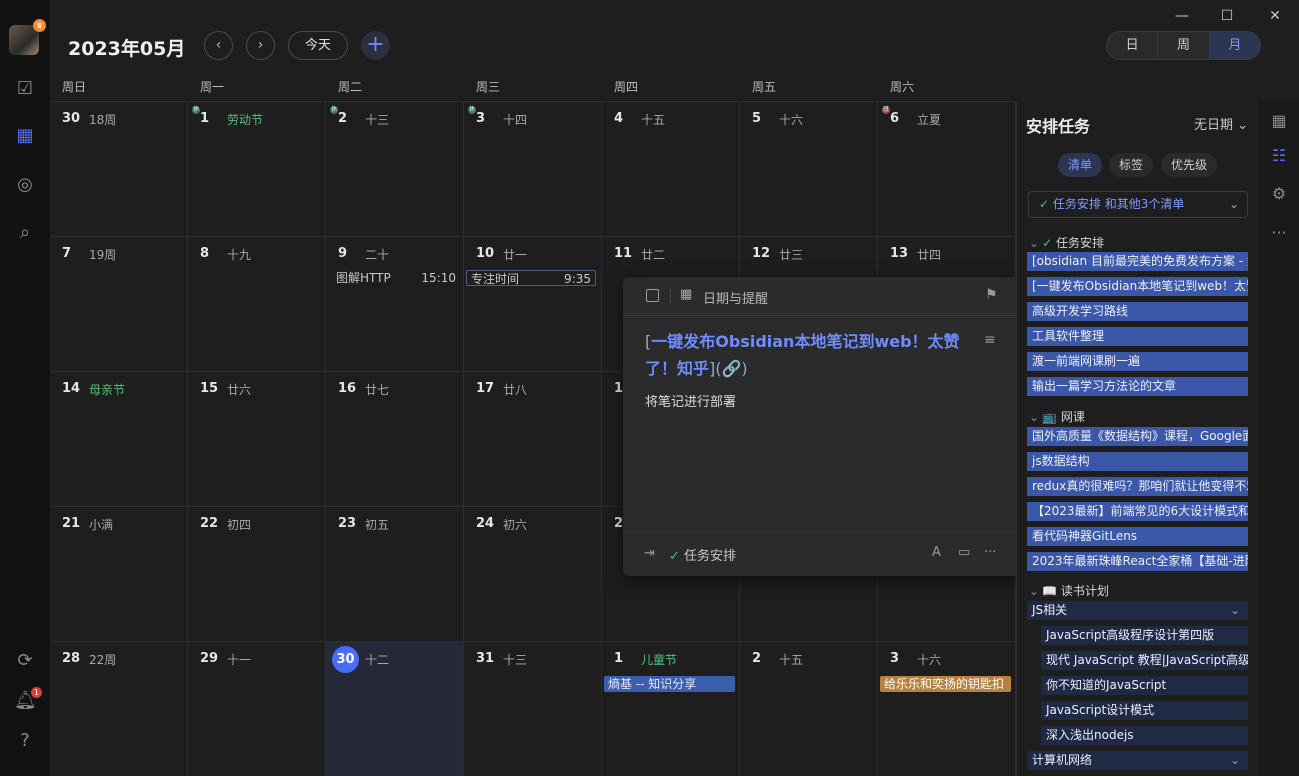 The image size is (1299, 776). Describe the element at coordinates (1227, 16) in the screenshot. I see `maximize-icon: ☐` at that location.